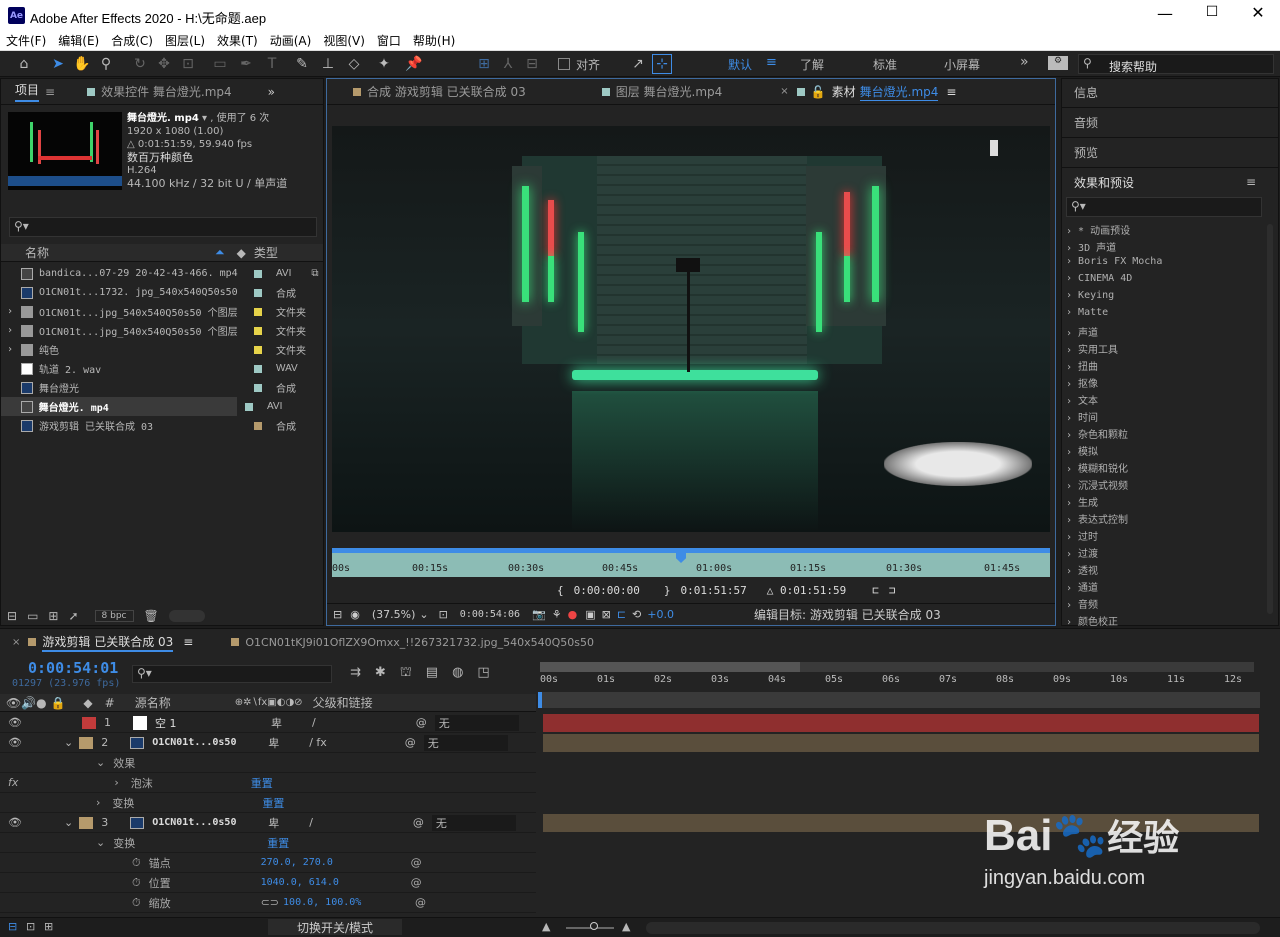 The width and height of the screenshot is (1280, 937). I want to click on tab-project: 项目, so click(27, 91).